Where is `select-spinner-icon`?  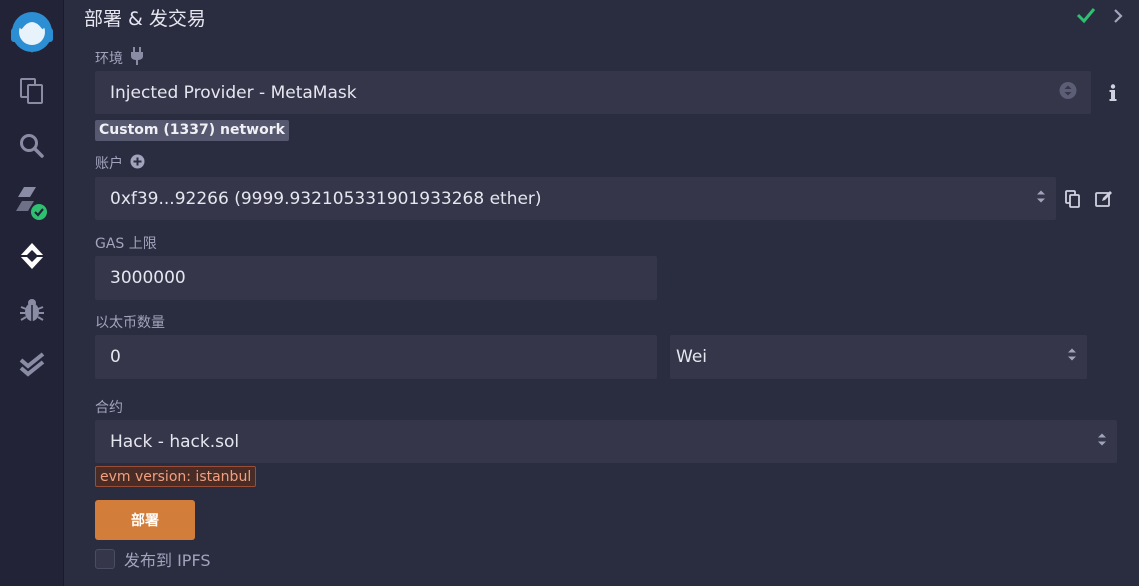
select-spinner-icon is located at coordinates (1068, 92).